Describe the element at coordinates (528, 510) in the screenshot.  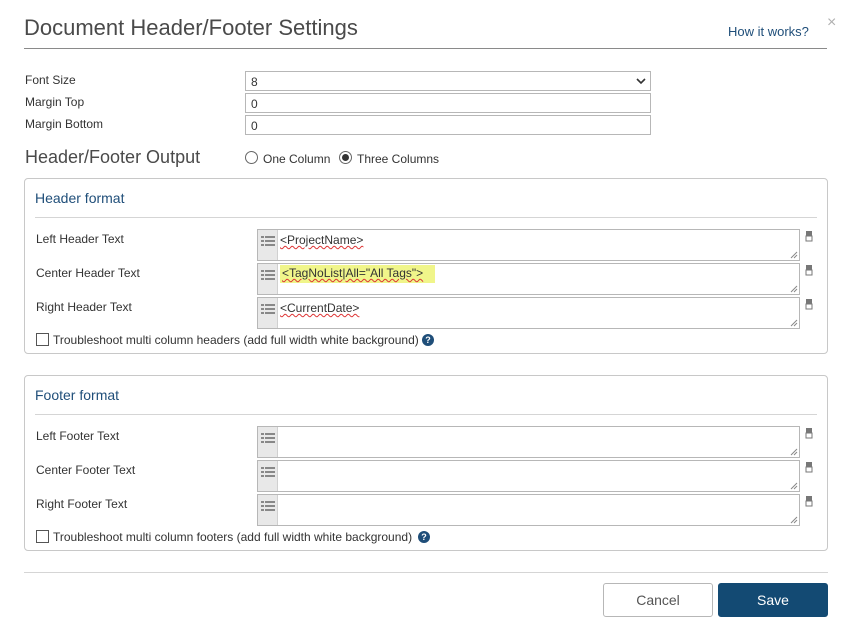
I see `right-footer-textarea` at that location.